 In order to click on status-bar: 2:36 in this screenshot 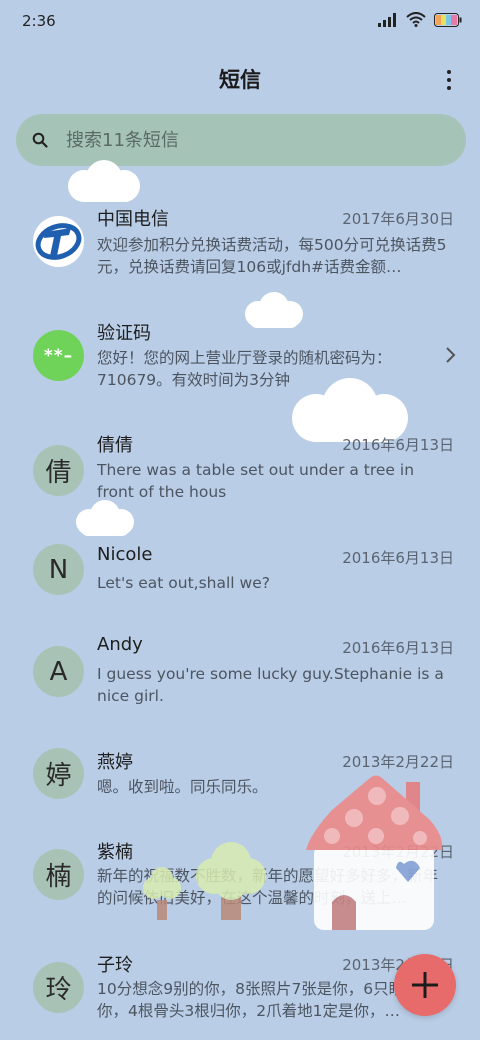, I will do `click(240, 22)`.